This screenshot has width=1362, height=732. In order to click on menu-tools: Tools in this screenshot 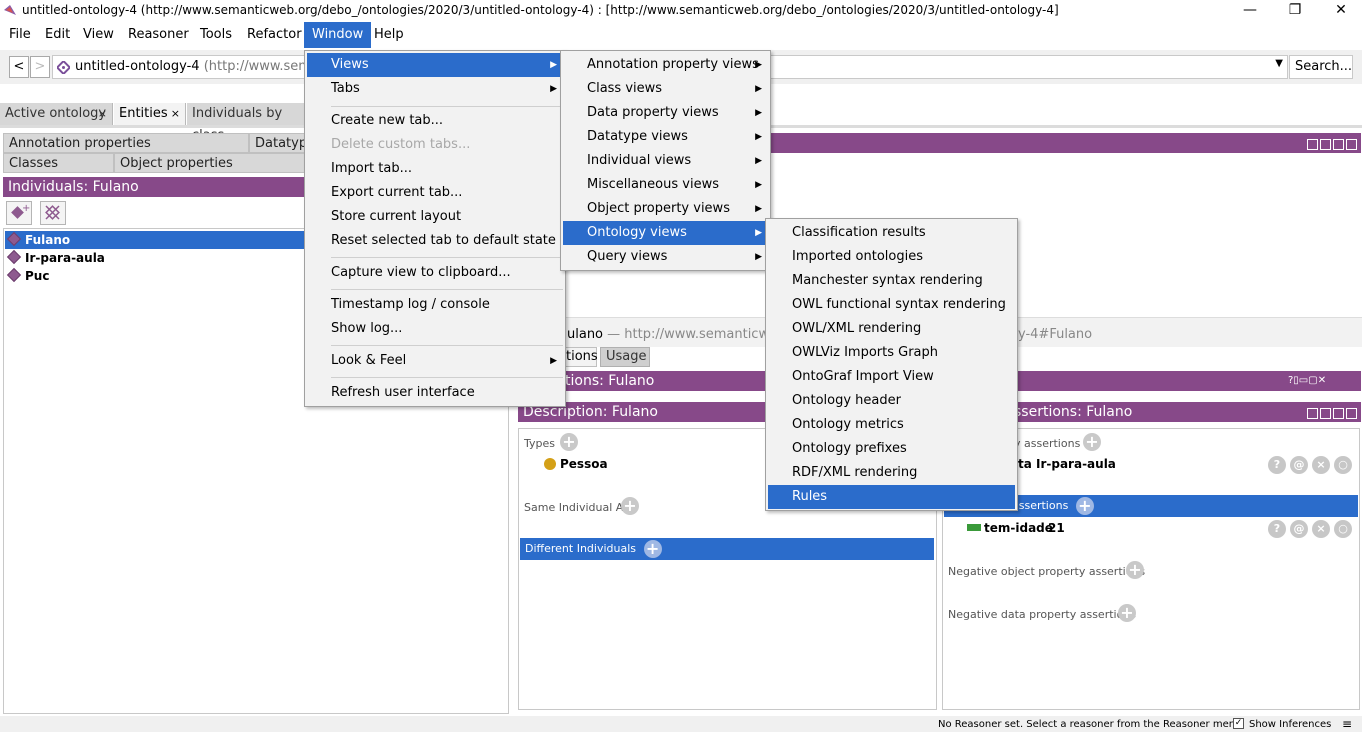, I will do `click(216, 35)`.